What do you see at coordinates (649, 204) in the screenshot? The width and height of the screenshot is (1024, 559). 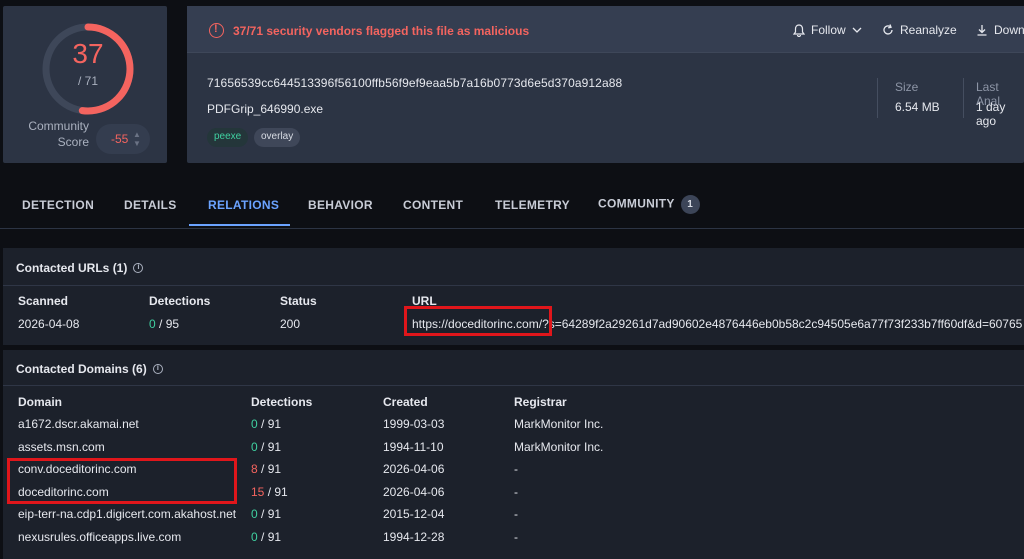 I see `tab-community: COMMUNITY 1` at bounding box center [649, 204].